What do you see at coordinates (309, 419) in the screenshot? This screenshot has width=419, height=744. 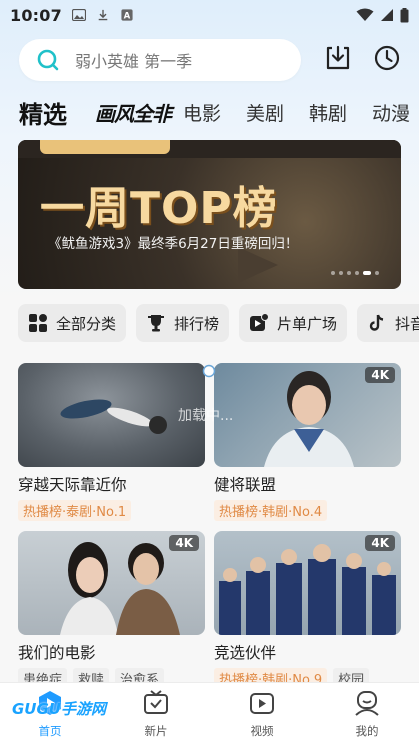 I see `thumbnail-figure` at bounding box center [309, 419].